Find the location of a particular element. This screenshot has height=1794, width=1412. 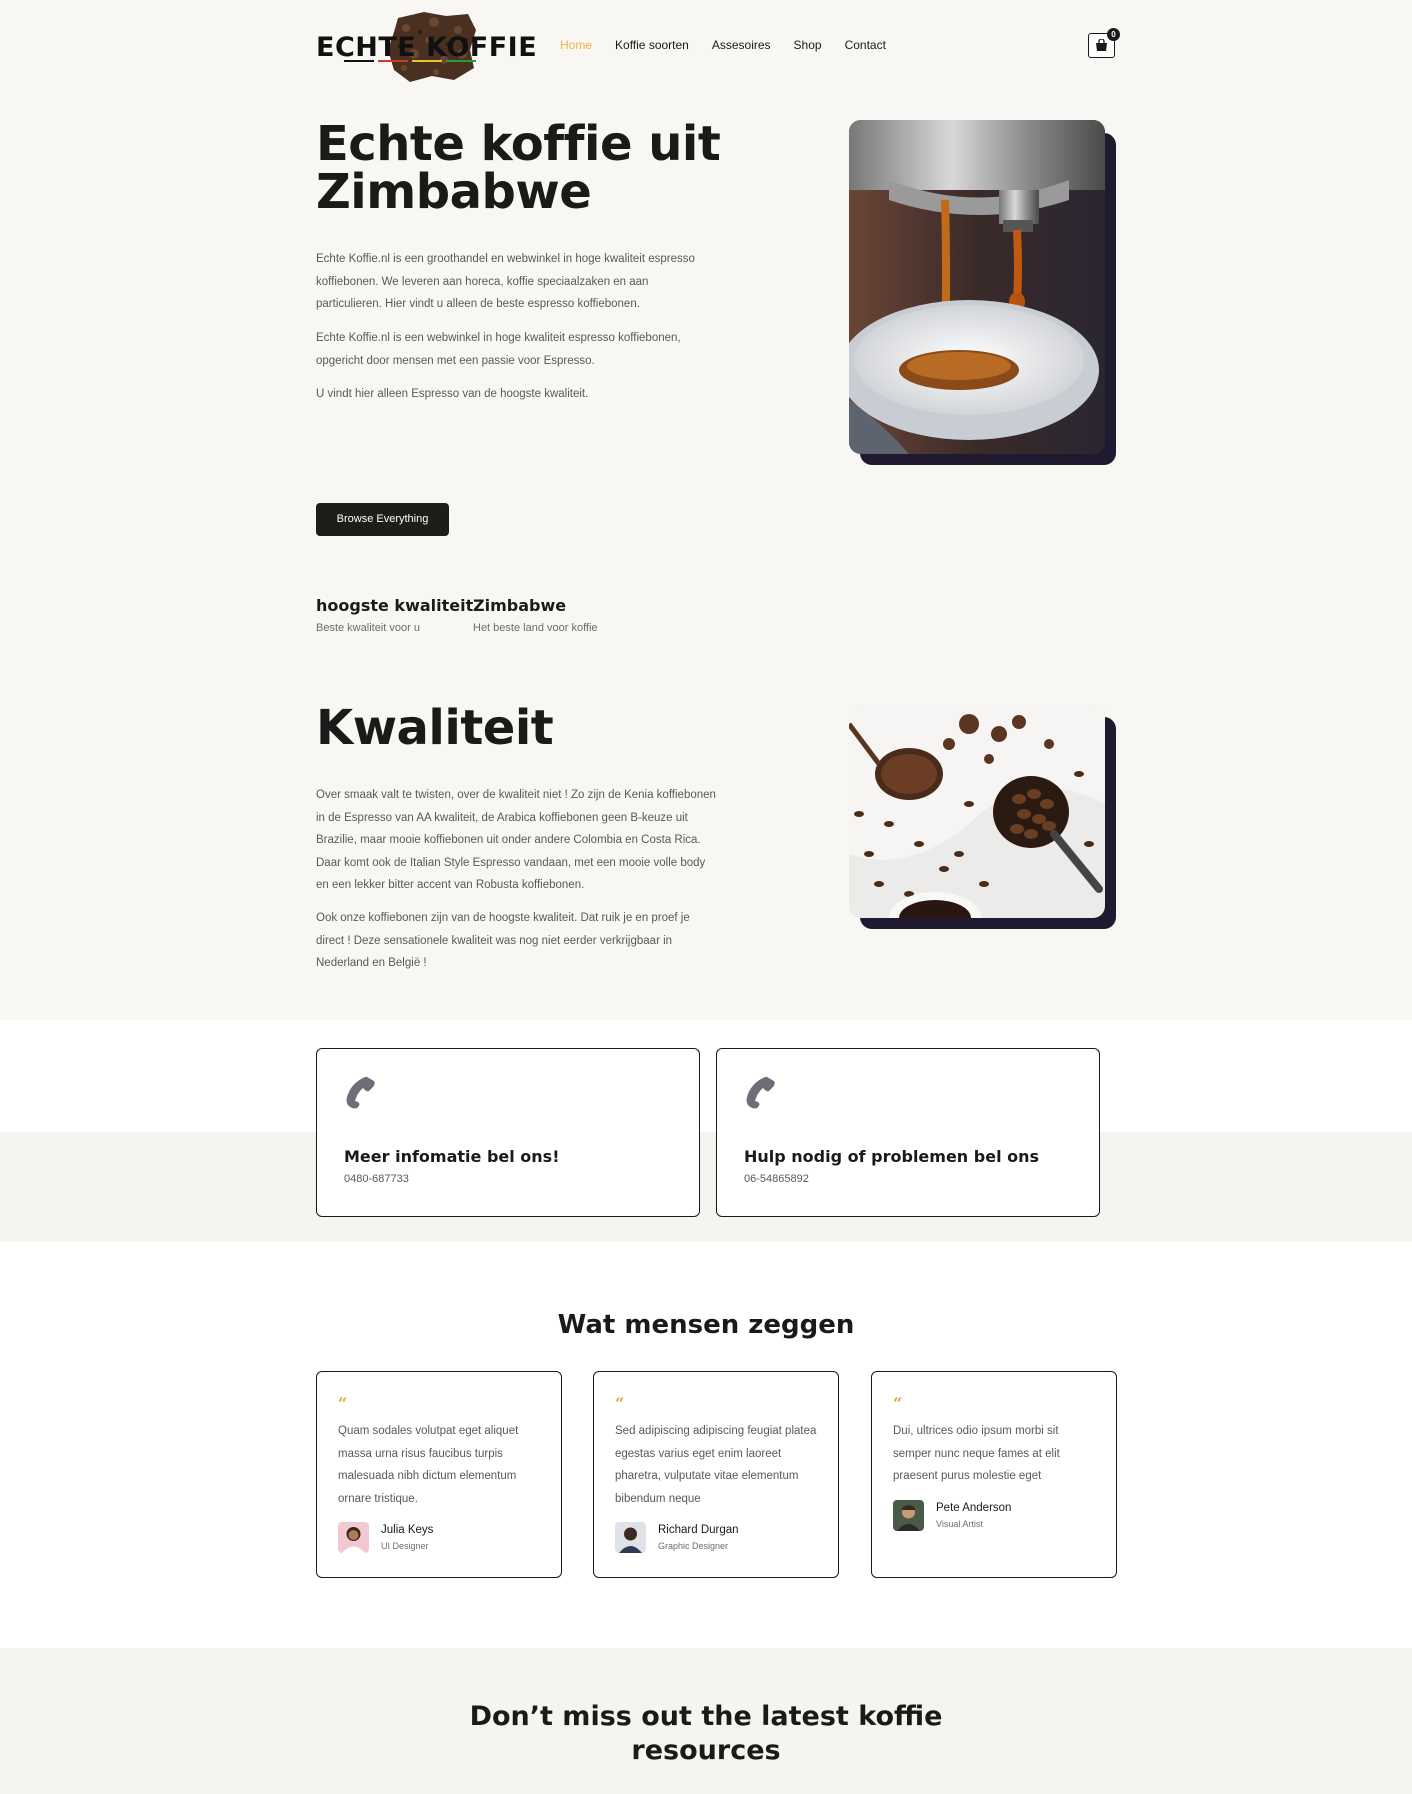

coffee-beans-image-frame is located at coordinates (982, 816).